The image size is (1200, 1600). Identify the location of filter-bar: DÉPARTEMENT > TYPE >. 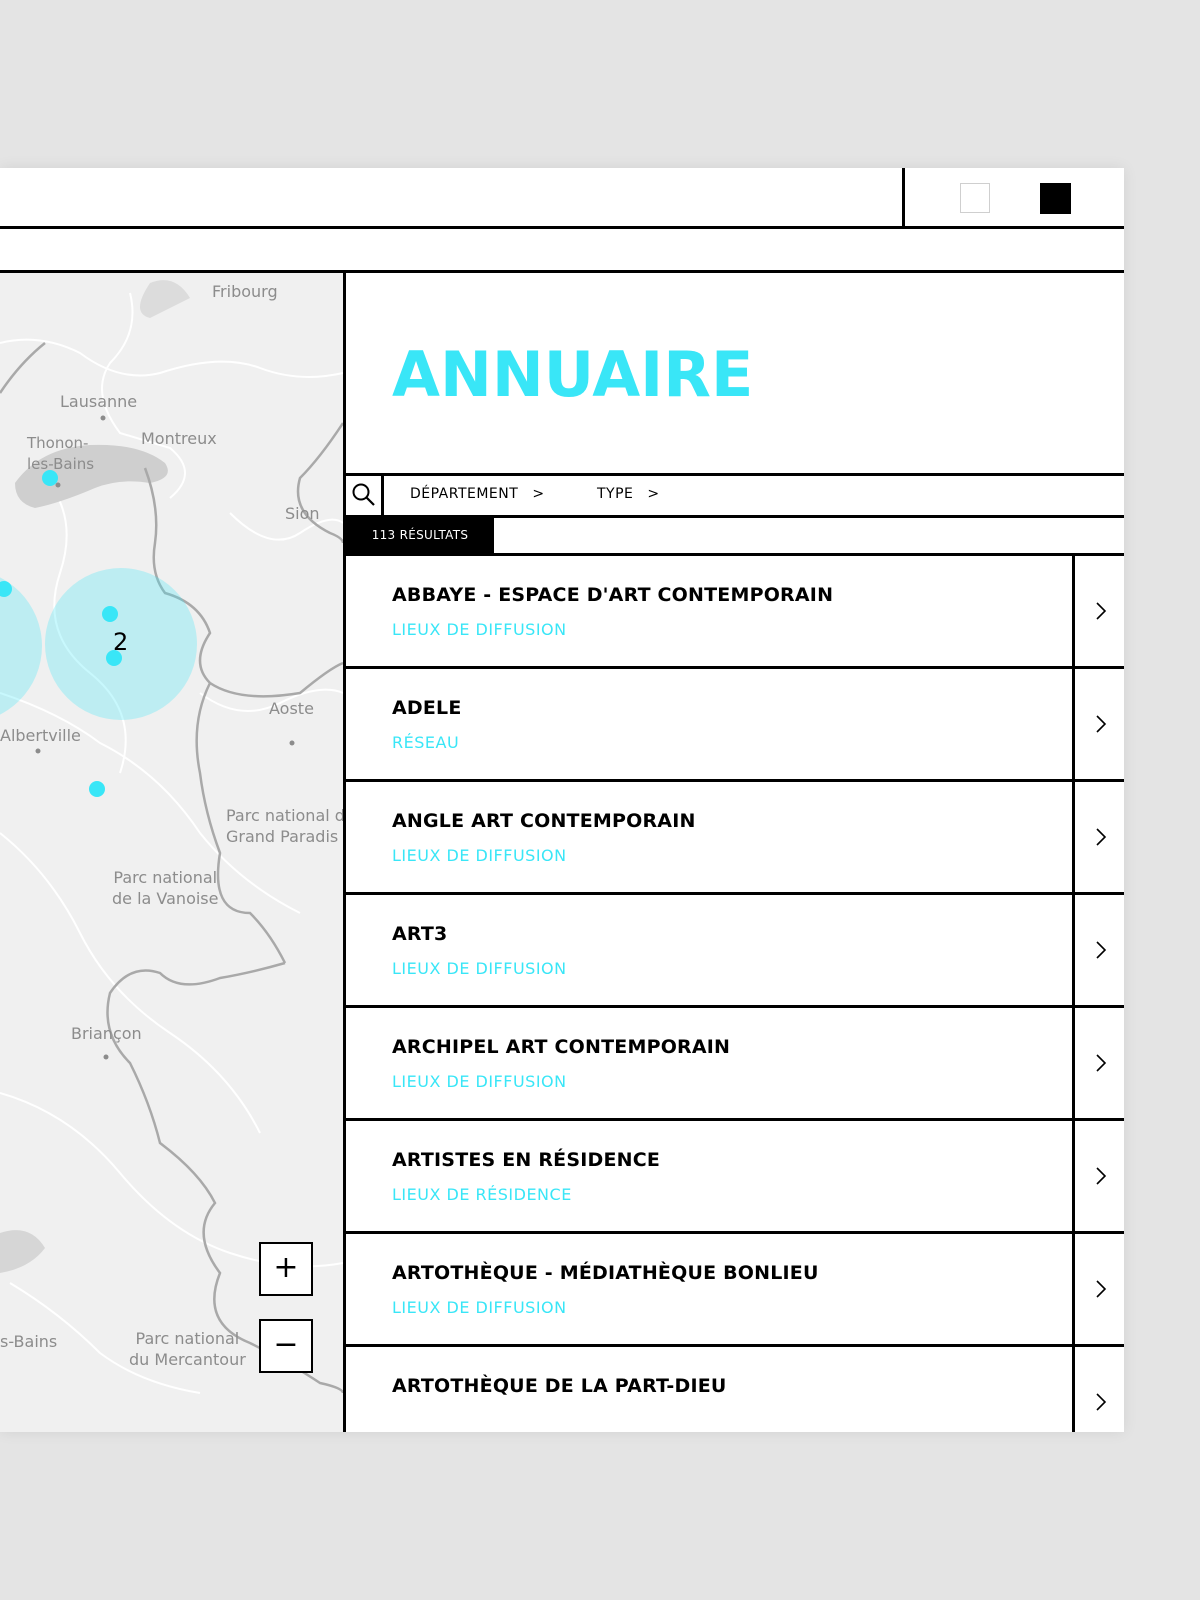
(735, 495).